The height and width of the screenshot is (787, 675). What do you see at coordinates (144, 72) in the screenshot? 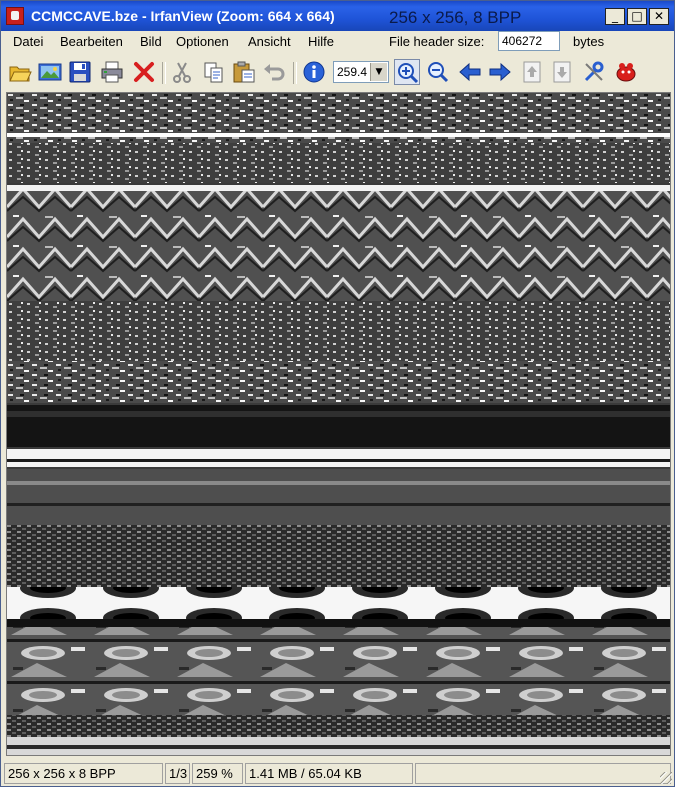
I see `delete-icon` at bounding box center [144, 72].